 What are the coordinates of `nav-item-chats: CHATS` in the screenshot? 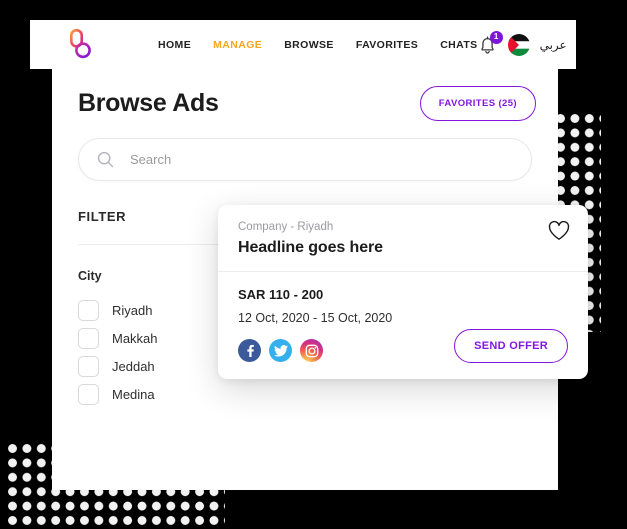 It's located at (458, 45).